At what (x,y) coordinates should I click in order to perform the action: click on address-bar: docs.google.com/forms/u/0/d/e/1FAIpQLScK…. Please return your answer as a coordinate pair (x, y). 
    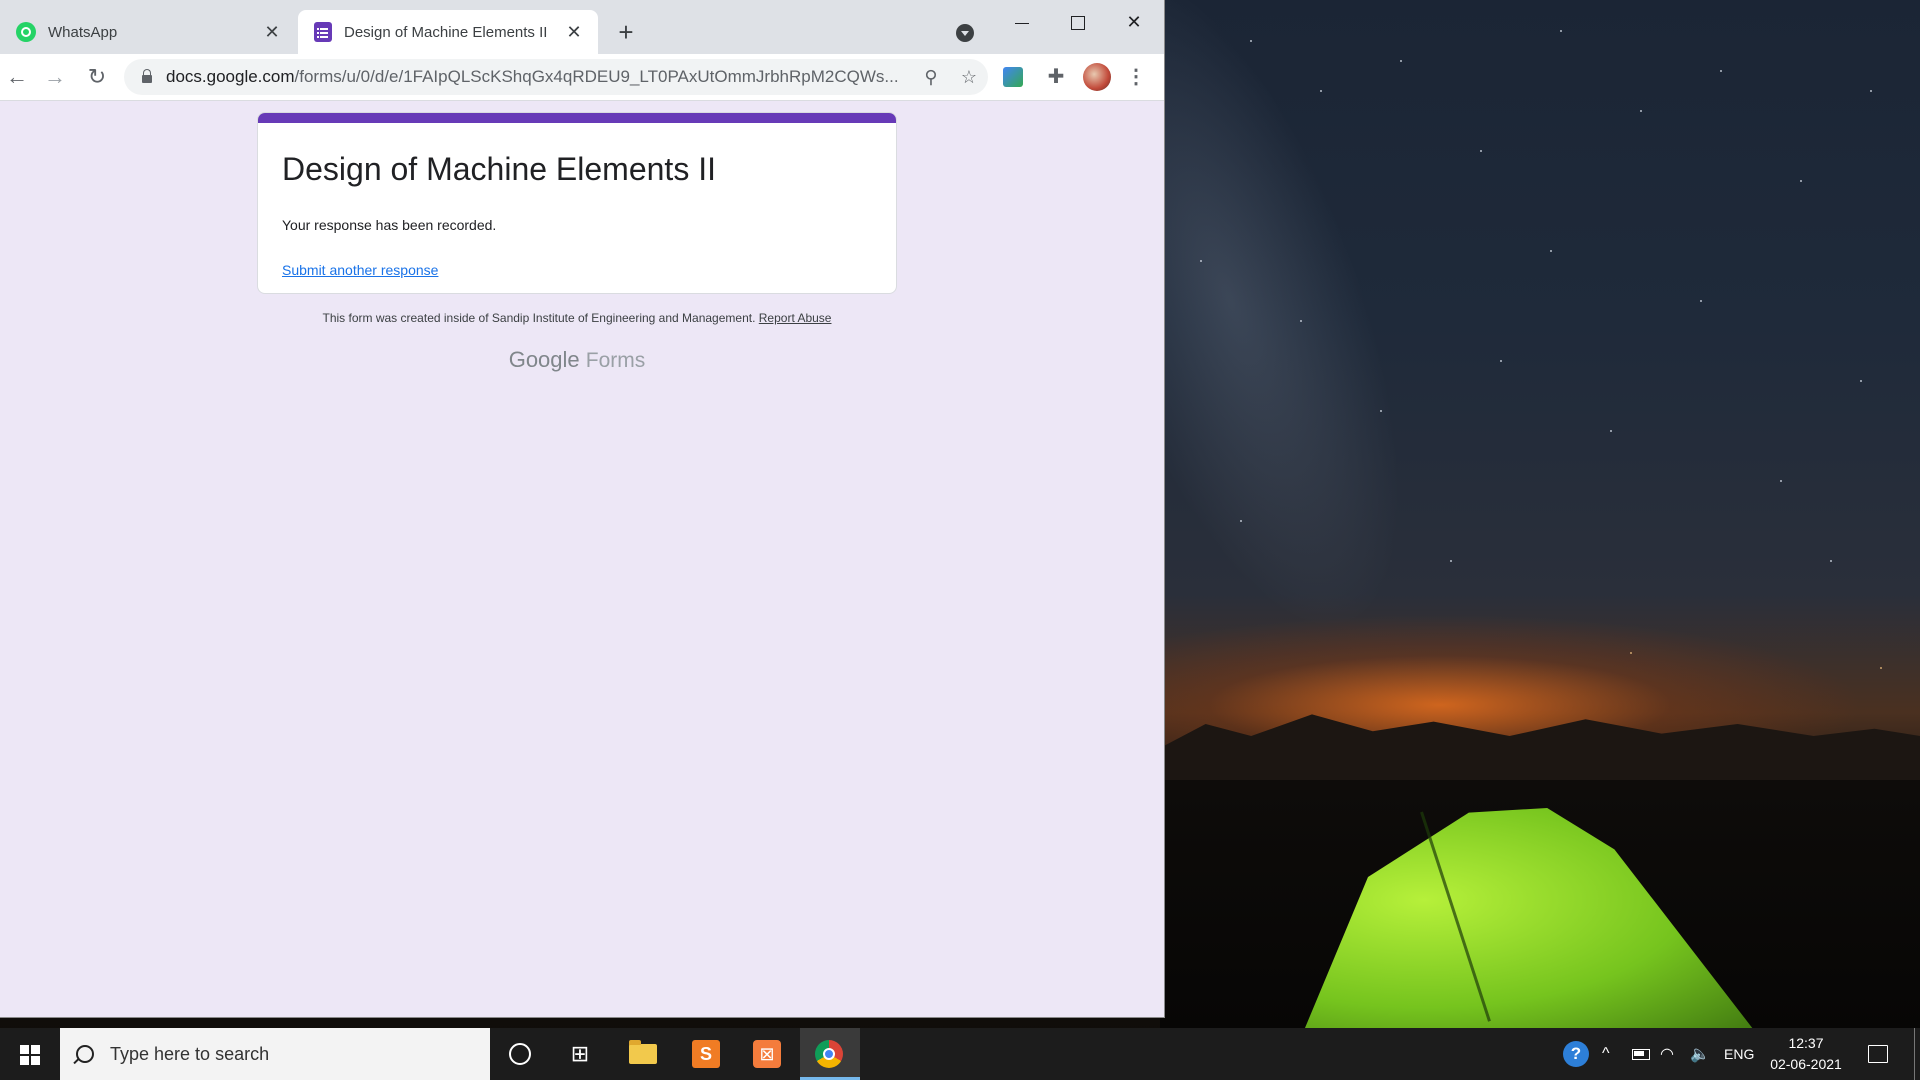
    Looking at the image, I should click on (556, 77).